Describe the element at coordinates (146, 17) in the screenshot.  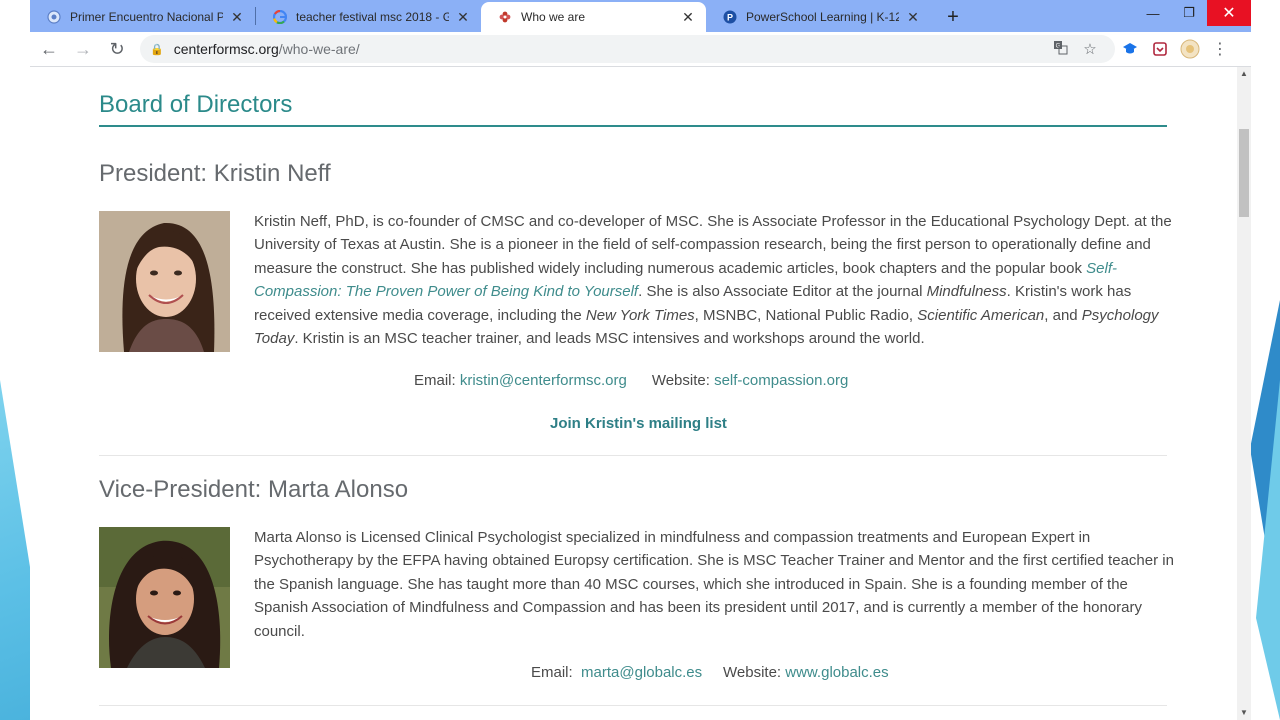
I see `tab-title: Primer Encuentro Nacional Profe` at that location.